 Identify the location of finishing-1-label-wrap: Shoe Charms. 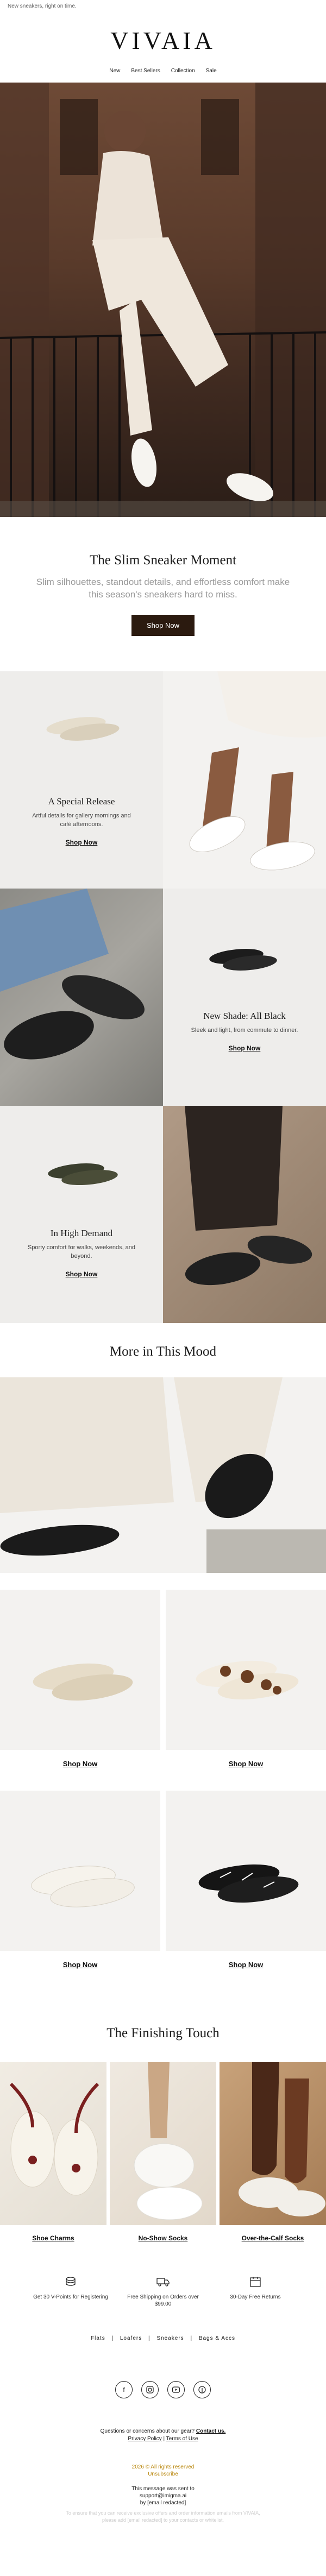
(53, 2238).